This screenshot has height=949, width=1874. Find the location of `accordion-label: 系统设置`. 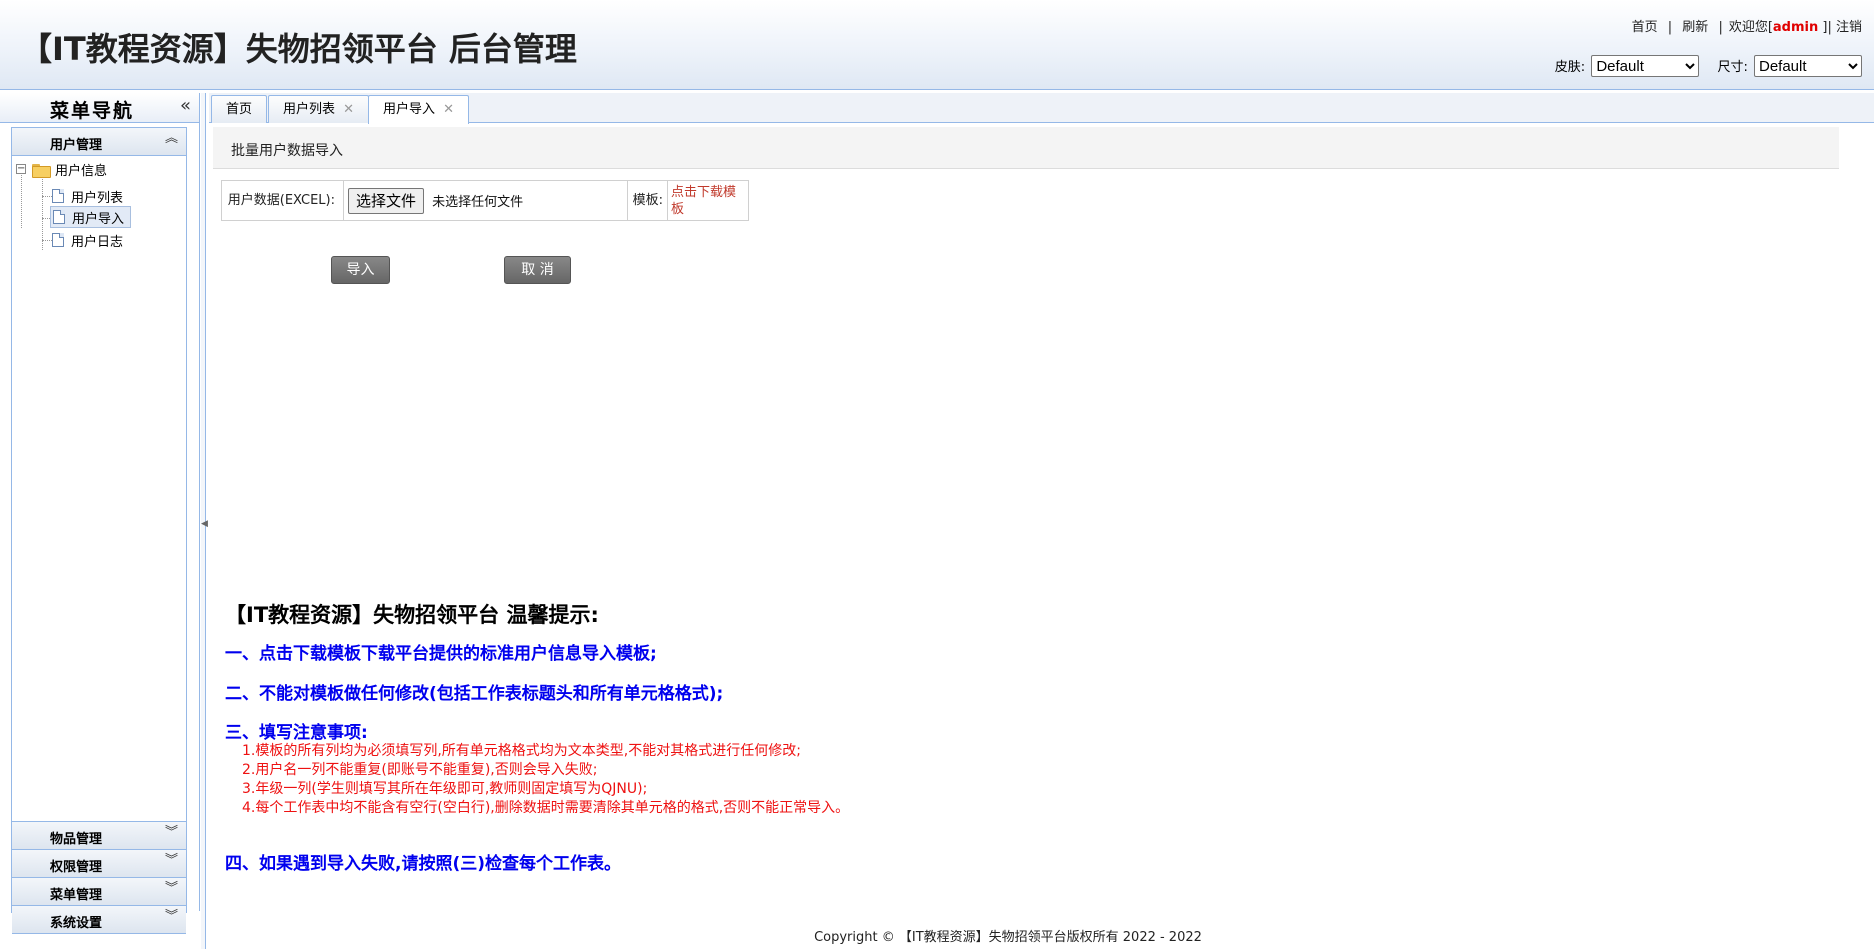

accordion-label: 系统设置 is located at coordinates (76, 923).